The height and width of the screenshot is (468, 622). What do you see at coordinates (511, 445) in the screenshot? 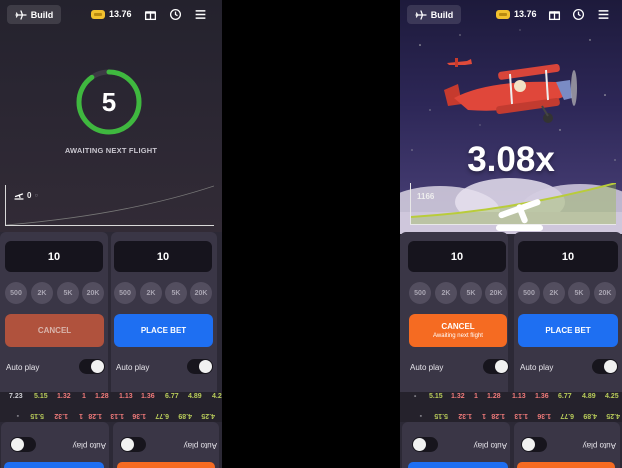
I see `mirrored-bet-panel: Auto play Auto play` at bounding box center [511, 445].